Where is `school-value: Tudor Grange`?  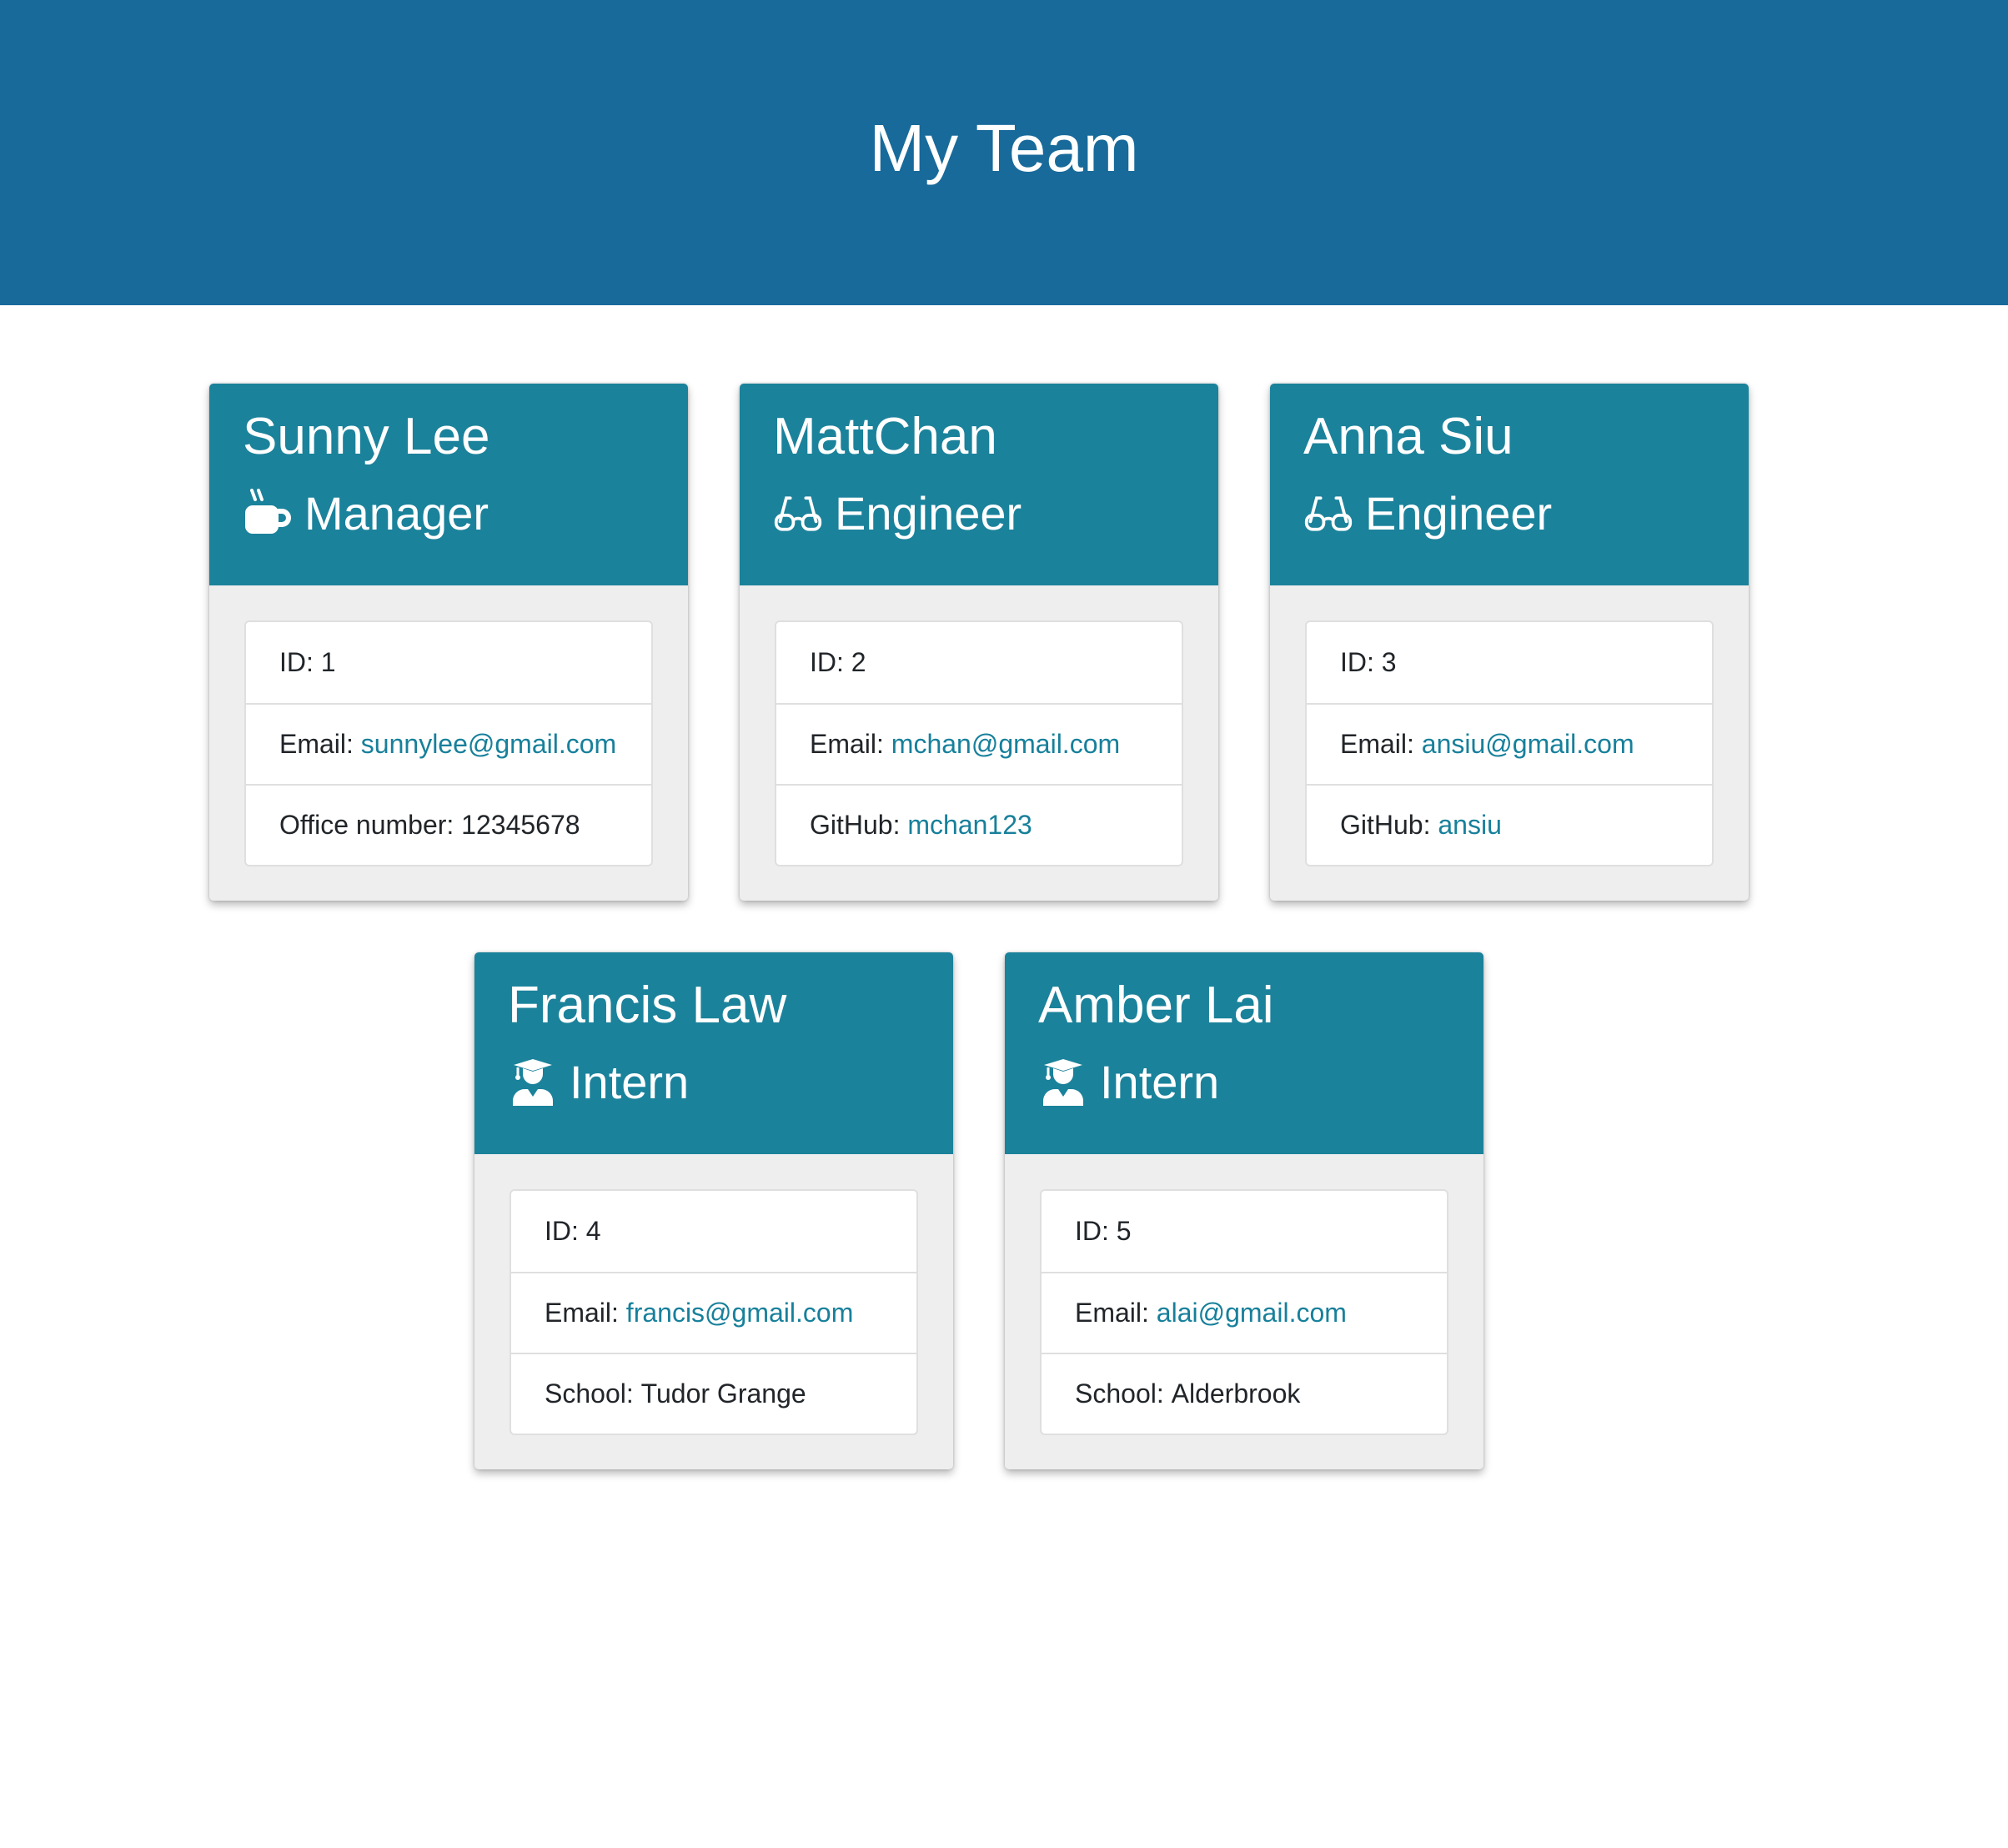
school-value: Tudor Grange is located at coordinates (723, 1393).